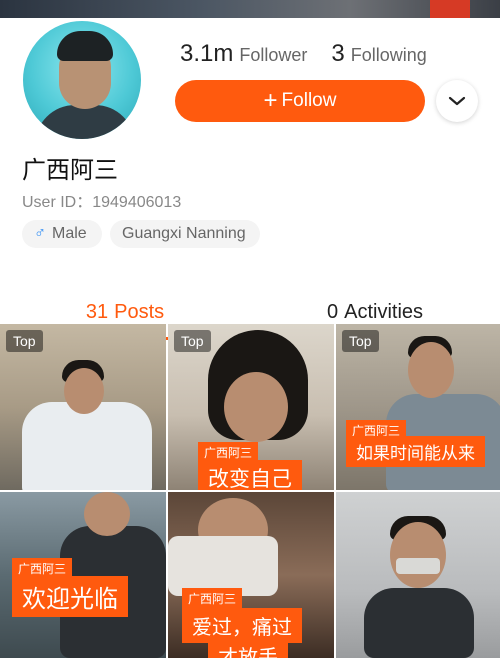 This screenshot has width=500, height=659. What do you see at coordinates (270, 100) in the screenshot?
I see `plus-icon: +` at bounding box center [270, 100].